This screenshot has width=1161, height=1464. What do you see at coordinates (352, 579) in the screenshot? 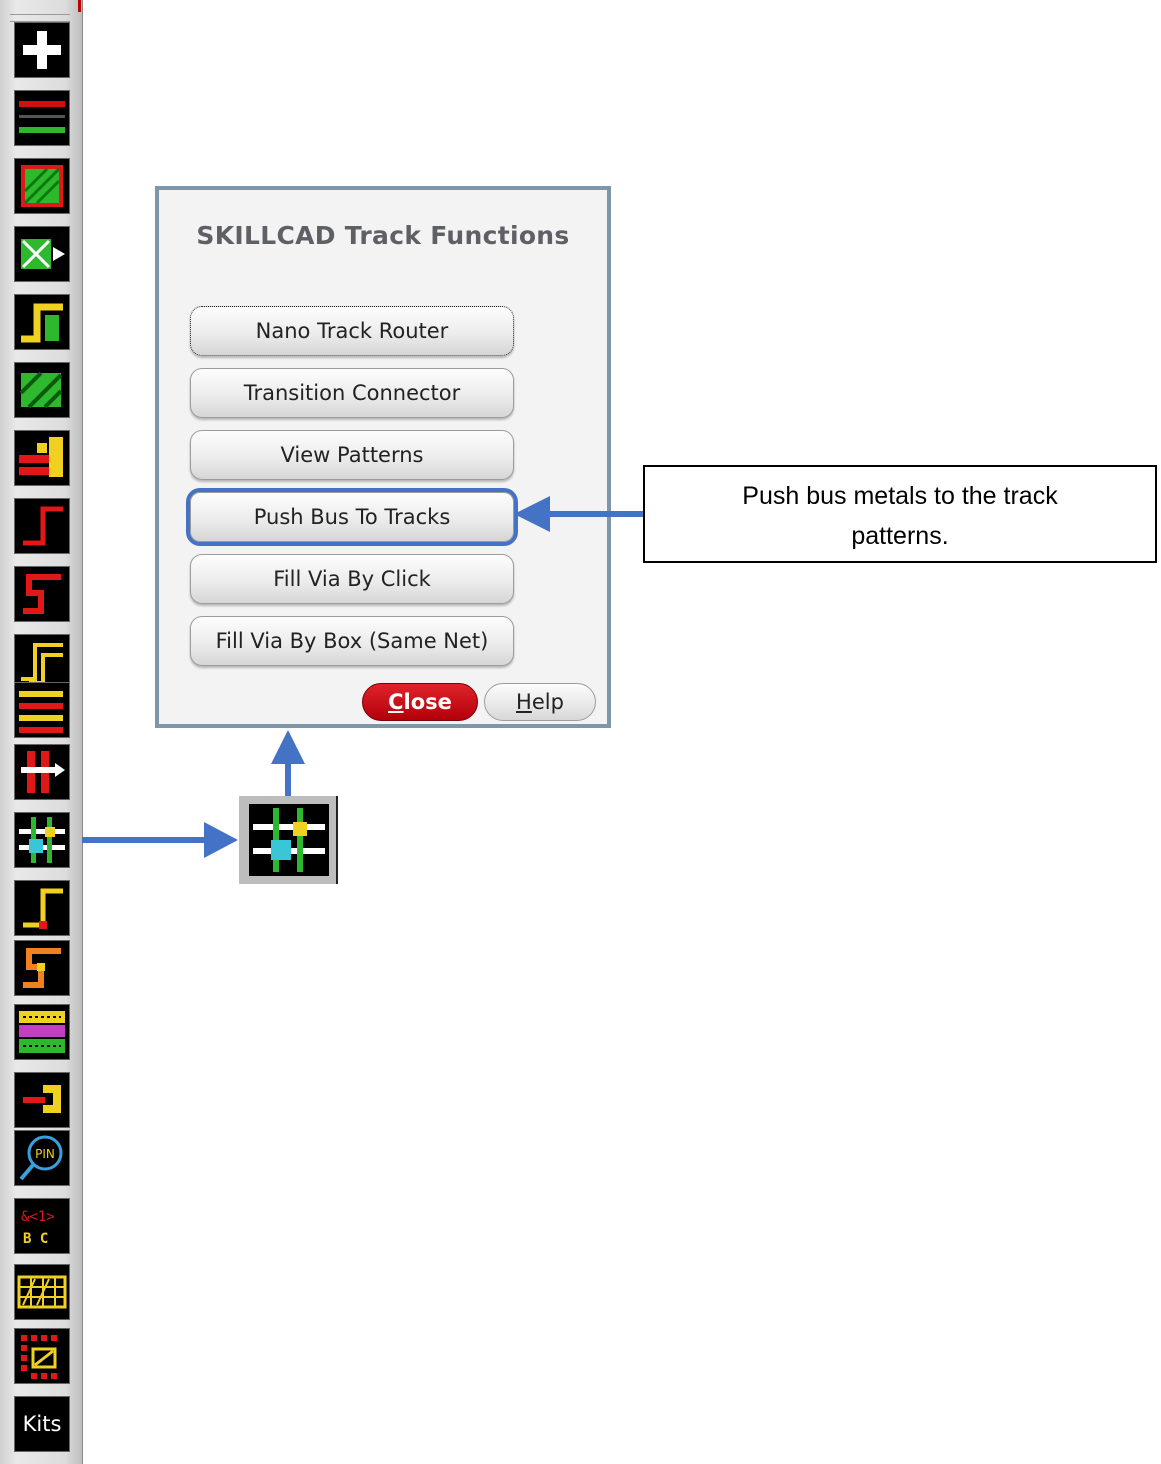
I see `fill-via-by-click-button: Fill Via By Click` at bounding box center [352, 579].